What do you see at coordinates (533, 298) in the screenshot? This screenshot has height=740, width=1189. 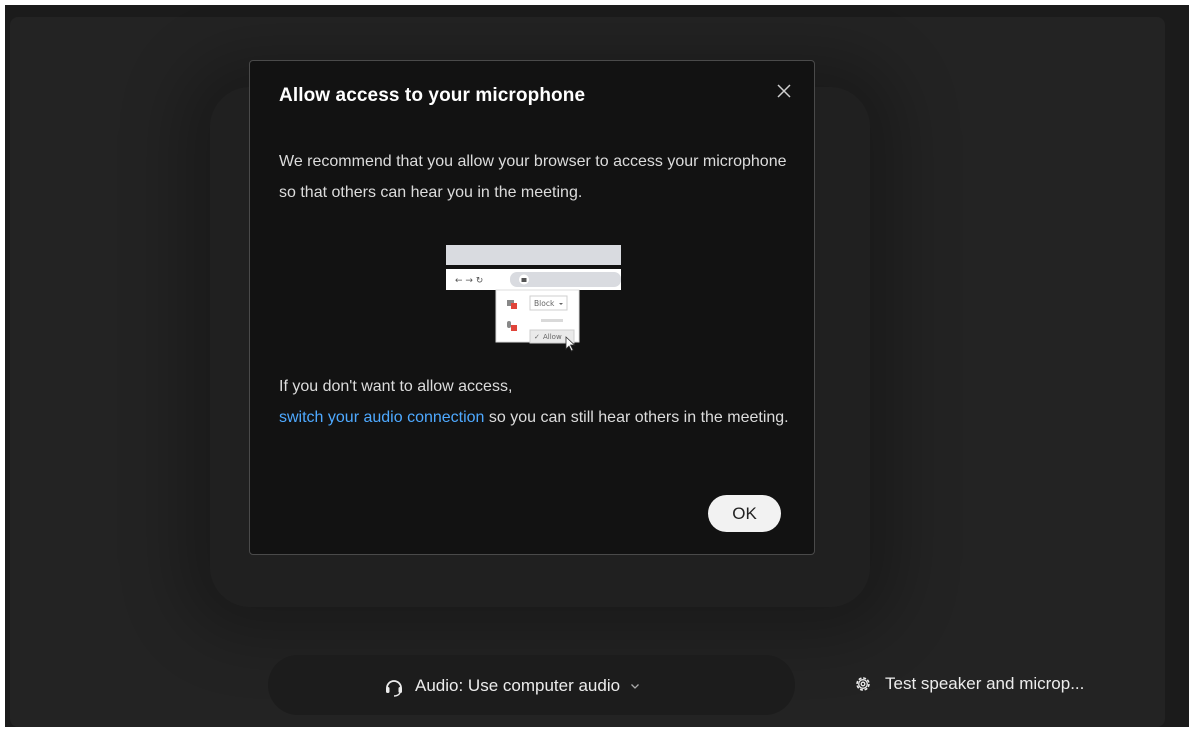 I see `browser-permission-illustration: ← → ↻ Block ✓ Allow` at bounding box center [533, 298].